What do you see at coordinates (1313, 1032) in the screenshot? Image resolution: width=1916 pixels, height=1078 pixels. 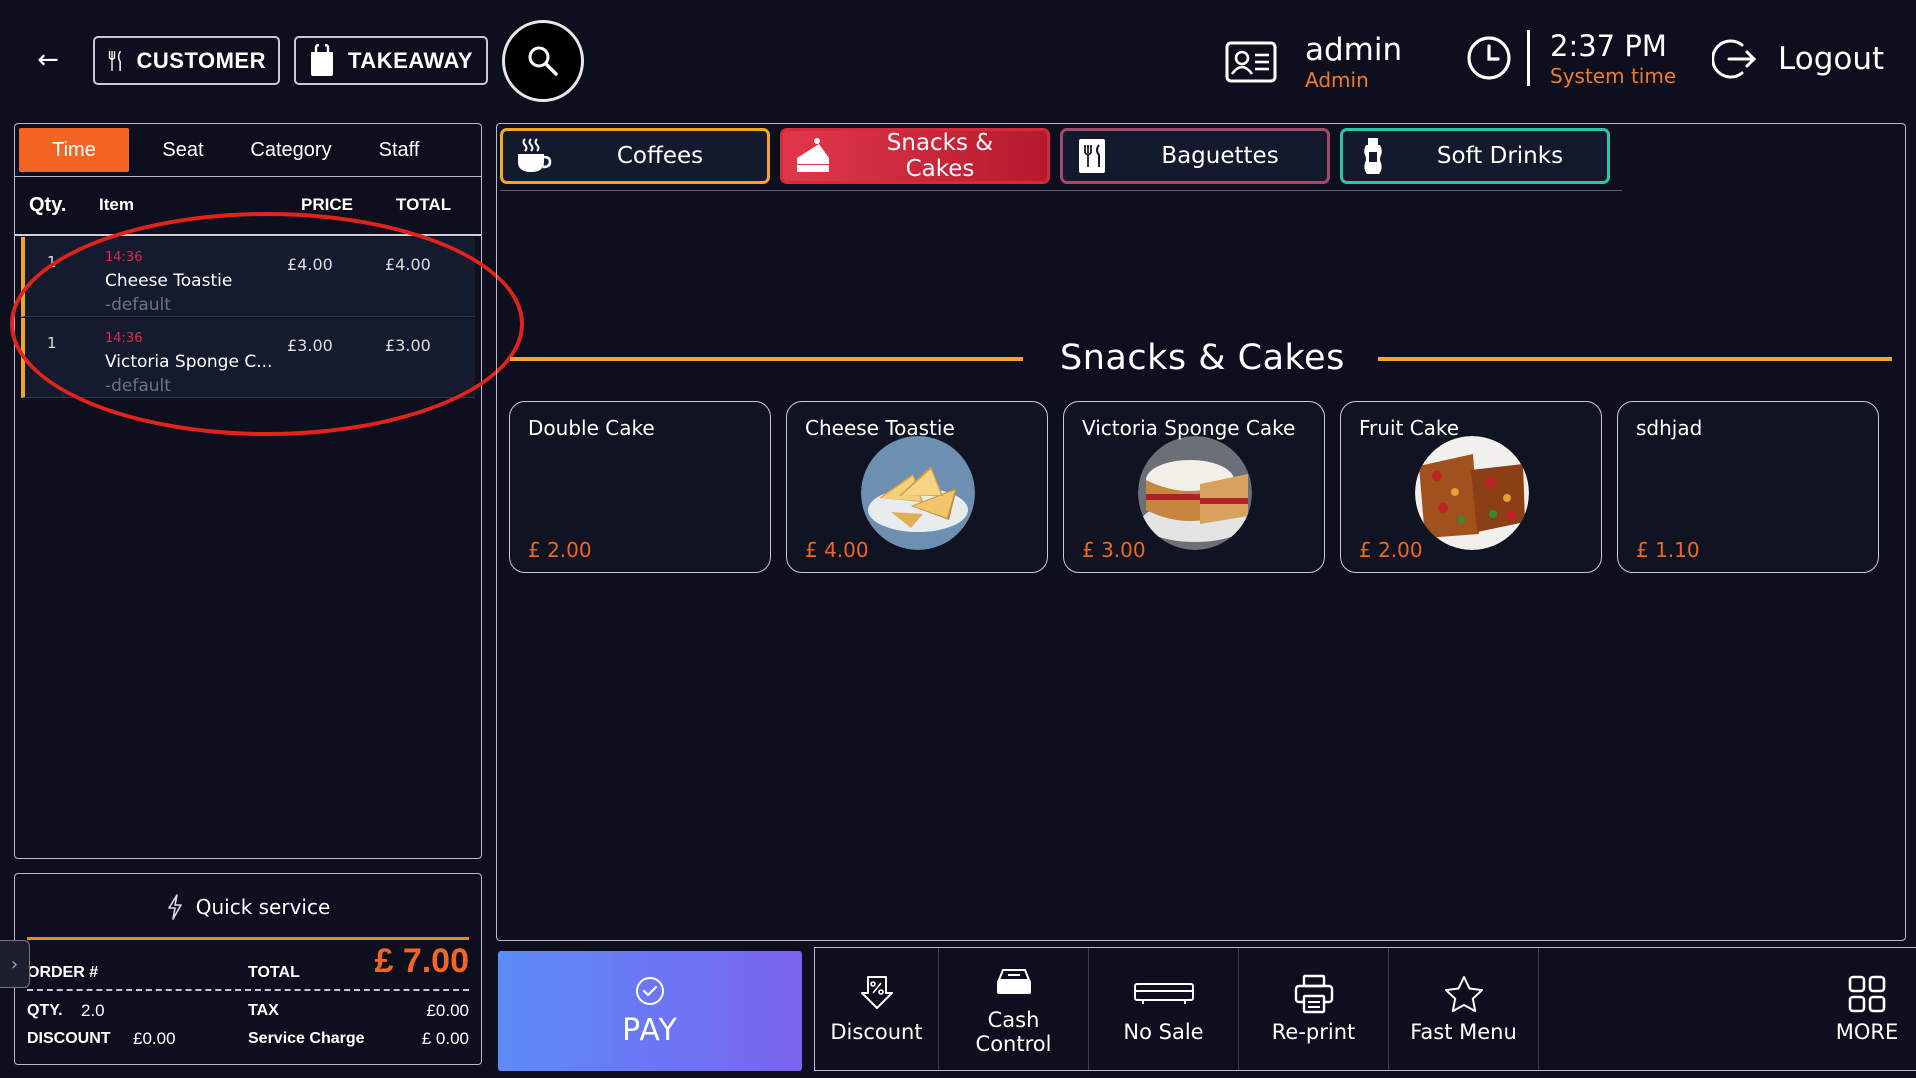 I see `reprint-label: Re-print` at bounding box center [1313, 1032].